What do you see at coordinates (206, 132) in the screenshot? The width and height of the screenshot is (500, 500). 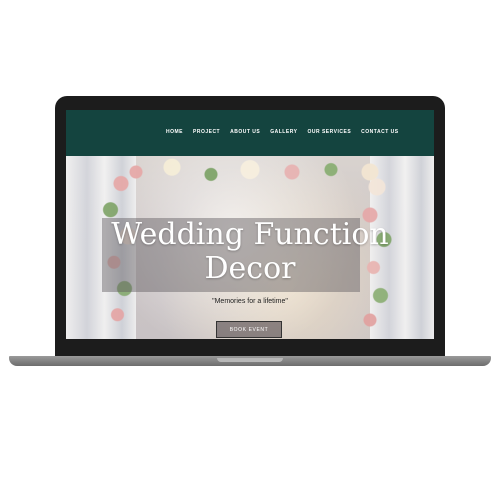 I see `nav-item-project: PROJECT` at bounding box center [206, 132].